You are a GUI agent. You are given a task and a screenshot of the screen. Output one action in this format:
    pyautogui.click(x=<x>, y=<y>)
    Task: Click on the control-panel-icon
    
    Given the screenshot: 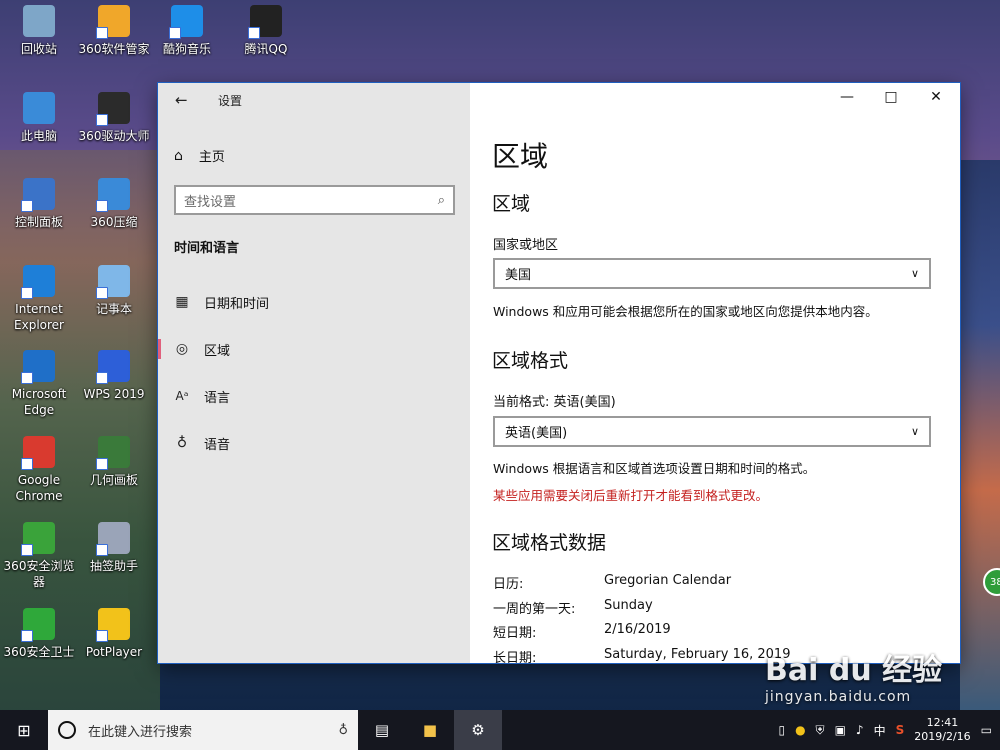 What is the action you would take?
    pyautogui.click(x=38, y=195)
    